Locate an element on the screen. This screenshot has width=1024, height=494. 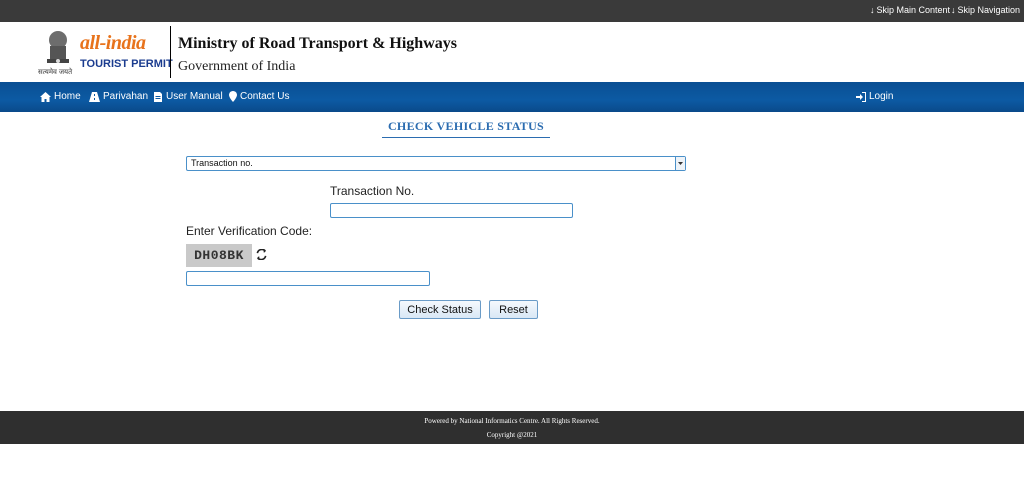
nav-parivahan: Parivahan is located at coordinates (118, 96).